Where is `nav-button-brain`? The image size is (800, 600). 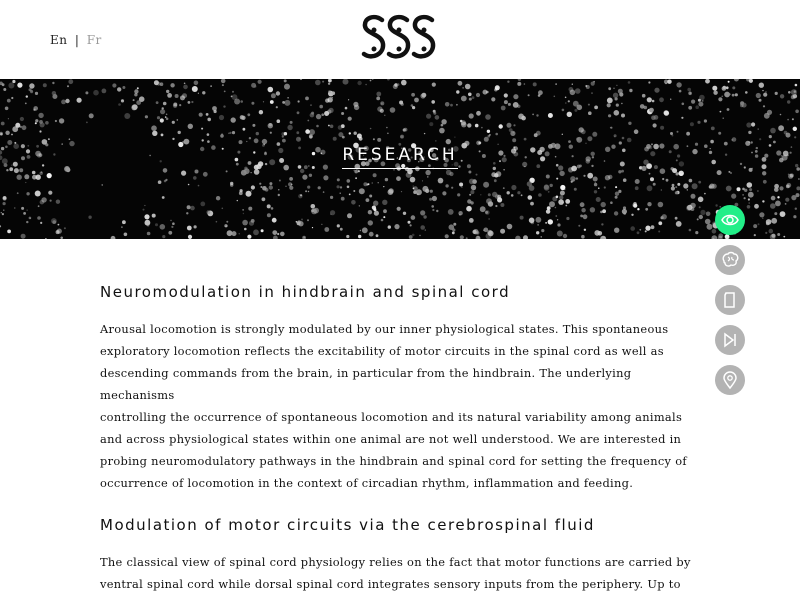 nav-button-brain is located at coordinates (730, 260).